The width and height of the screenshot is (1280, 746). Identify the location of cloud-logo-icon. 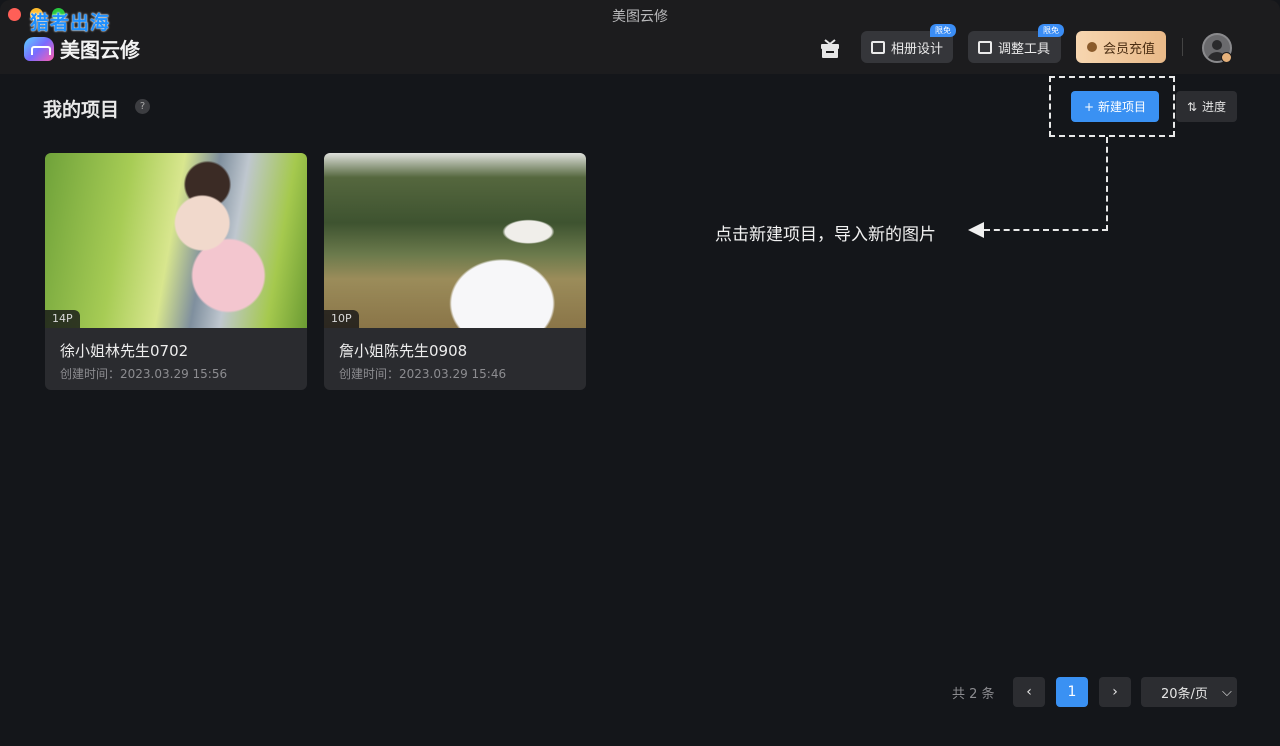
(39, 48).